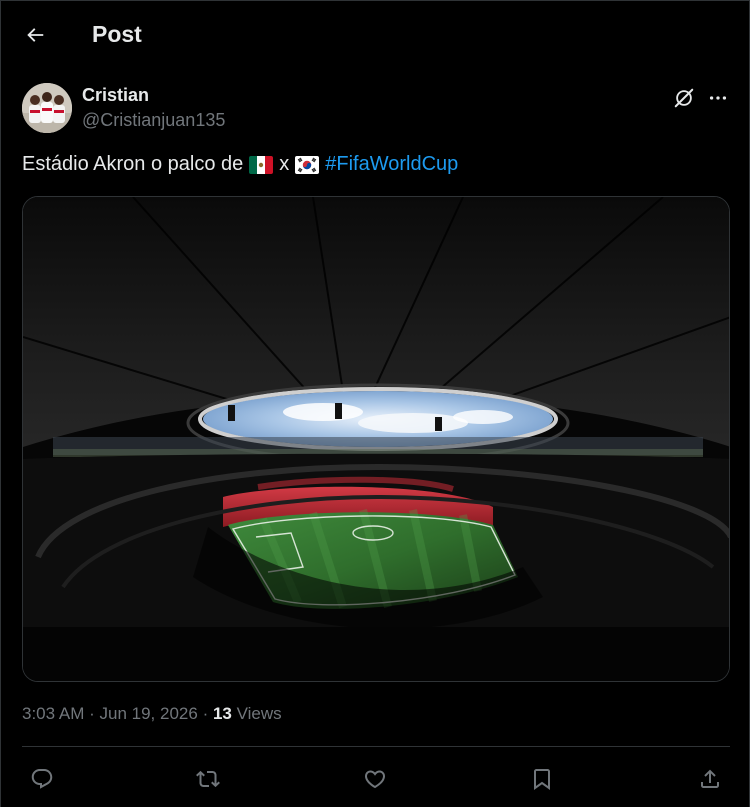 This screenshot has width=750, height=807. Describe the element at coordinates (284, 164) in the screenshot. I see `tweet-text-part: x` at that location.